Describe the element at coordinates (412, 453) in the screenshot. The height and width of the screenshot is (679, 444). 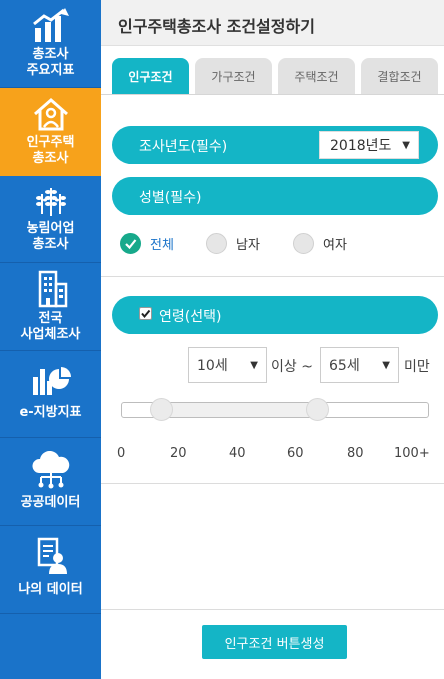
I see `age-scale-label: 100+` at that location.